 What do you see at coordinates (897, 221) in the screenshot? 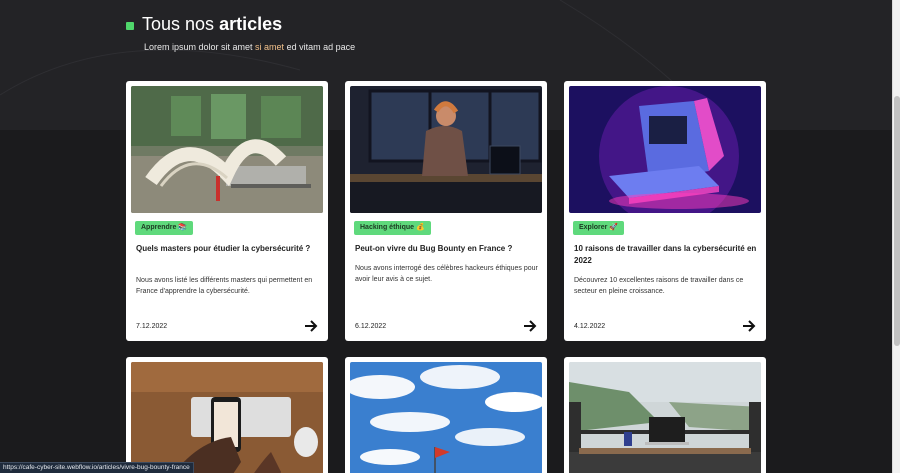
I see `scrollbar-thumb` at bounding box center [897, 221].